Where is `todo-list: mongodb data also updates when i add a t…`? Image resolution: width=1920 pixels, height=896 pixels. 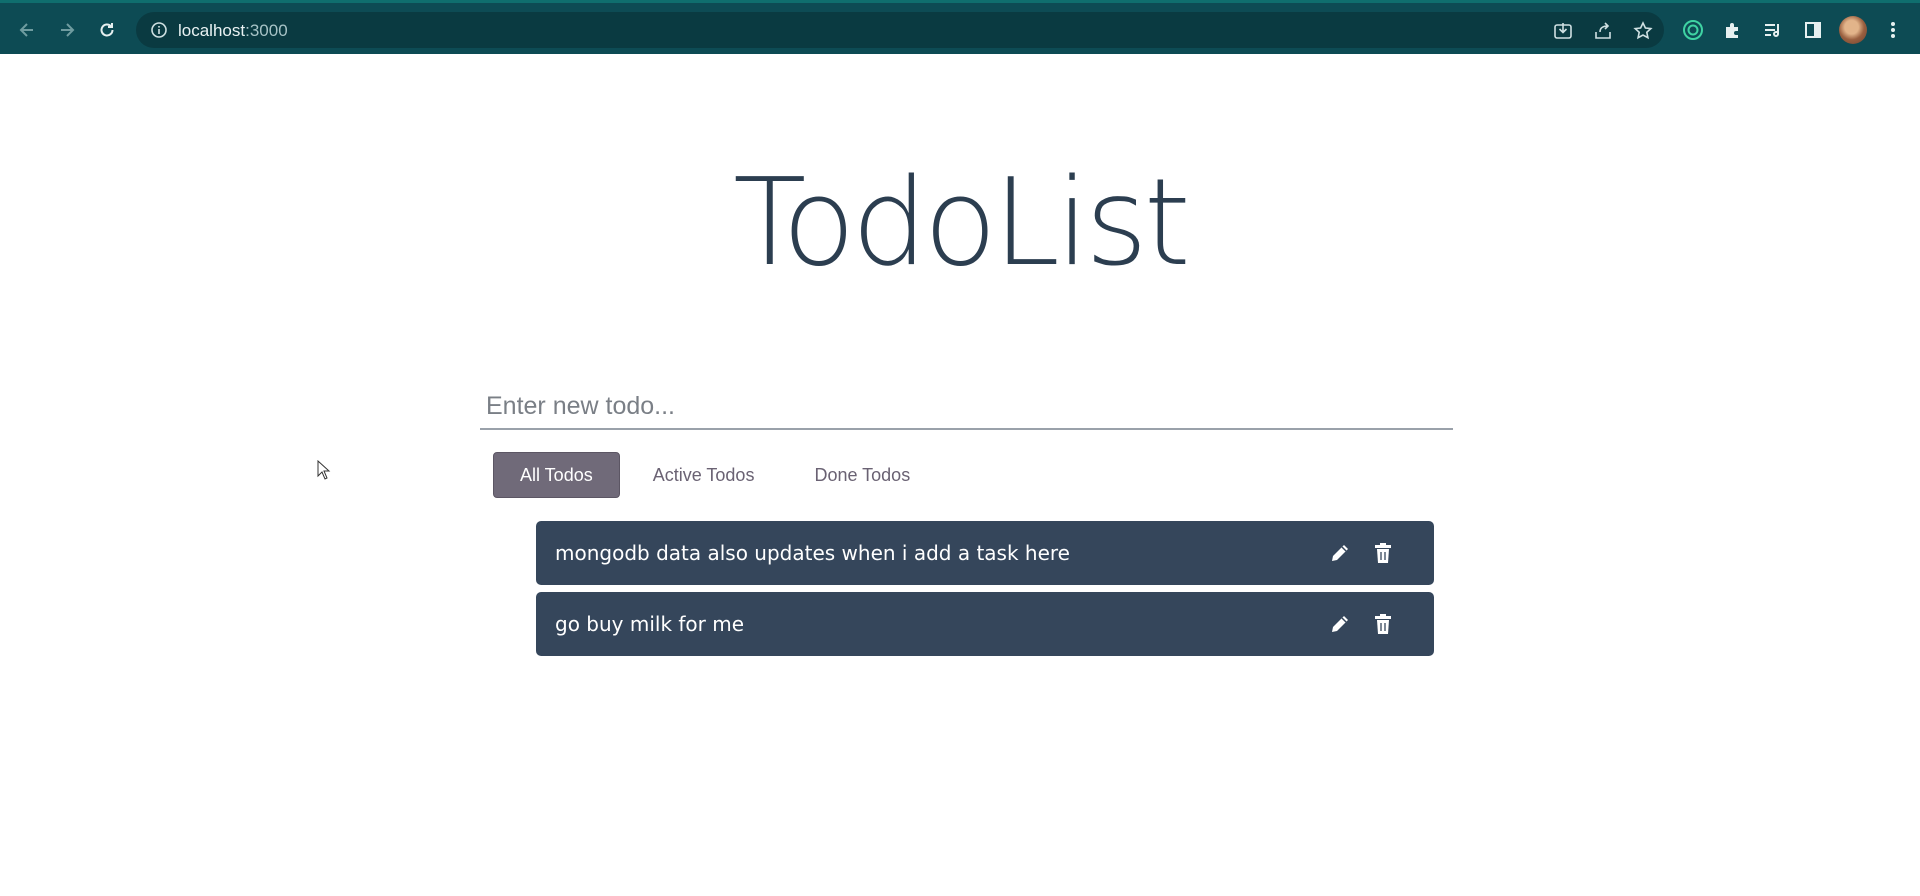 todo-list: mongodb data also updates when i add a t… is located at coordinates (985, 592).